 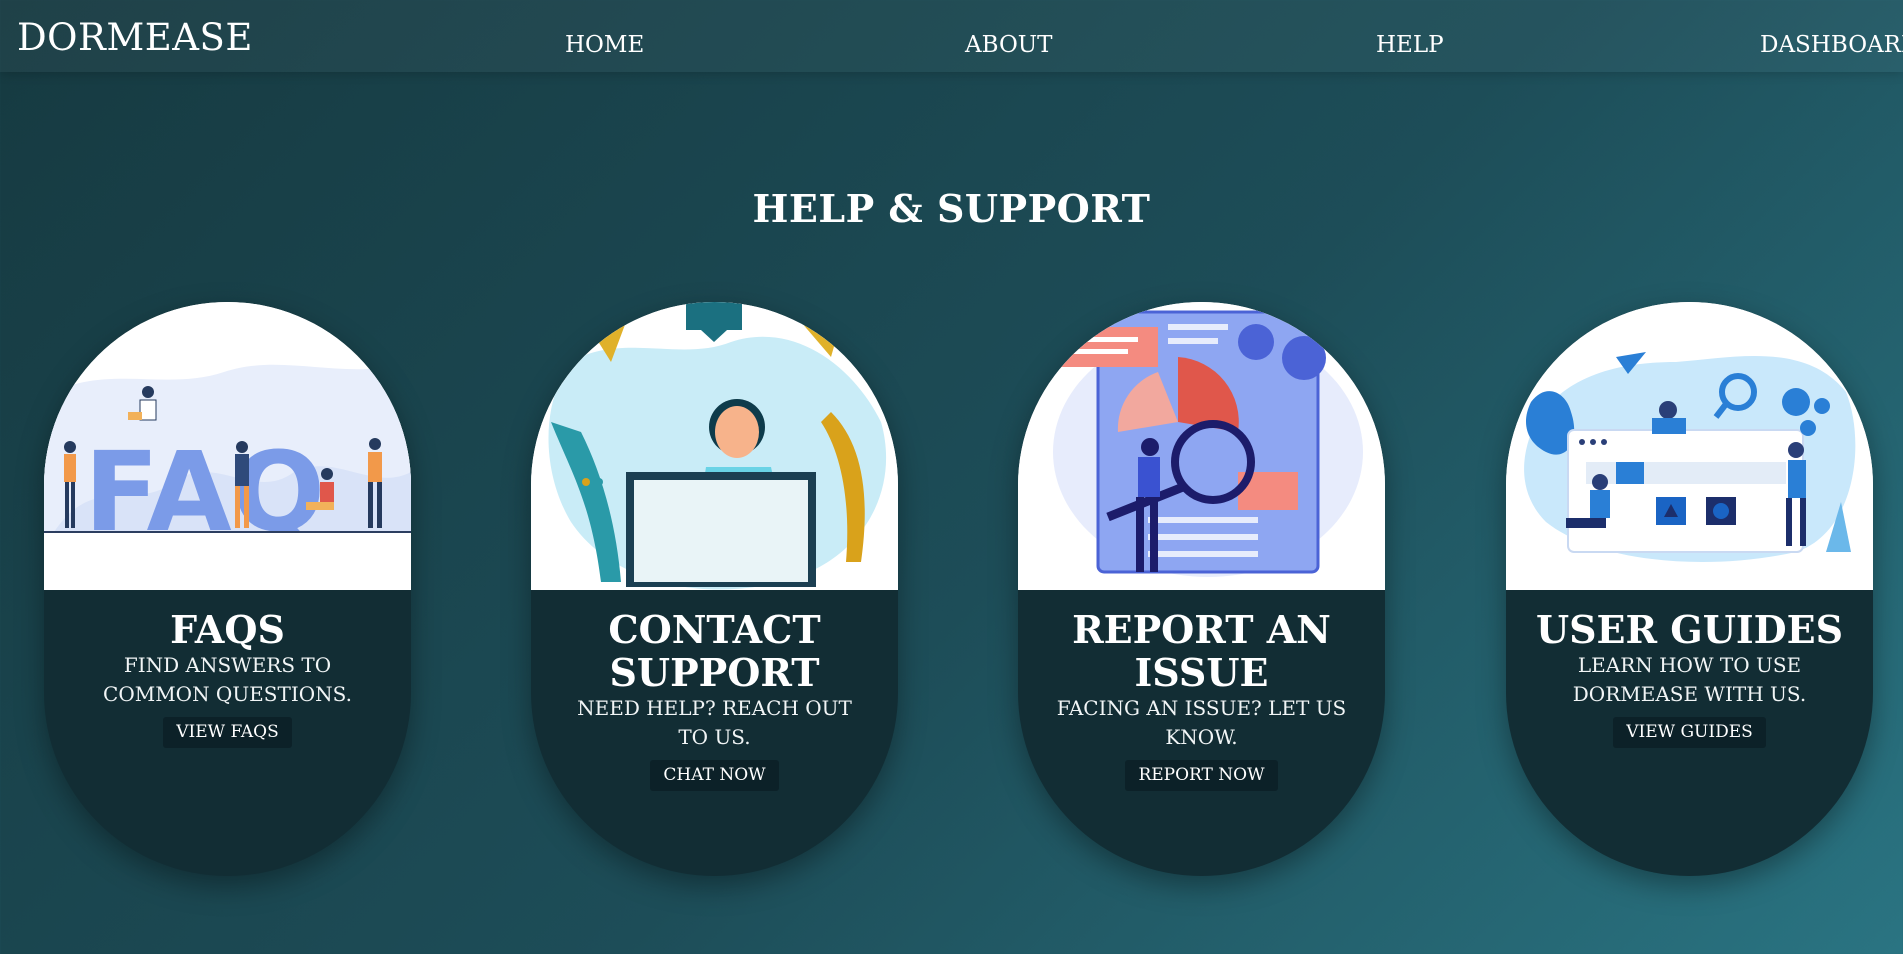 I want to click on nav-about-link: ABOUT, so click(x=1009, y=45).